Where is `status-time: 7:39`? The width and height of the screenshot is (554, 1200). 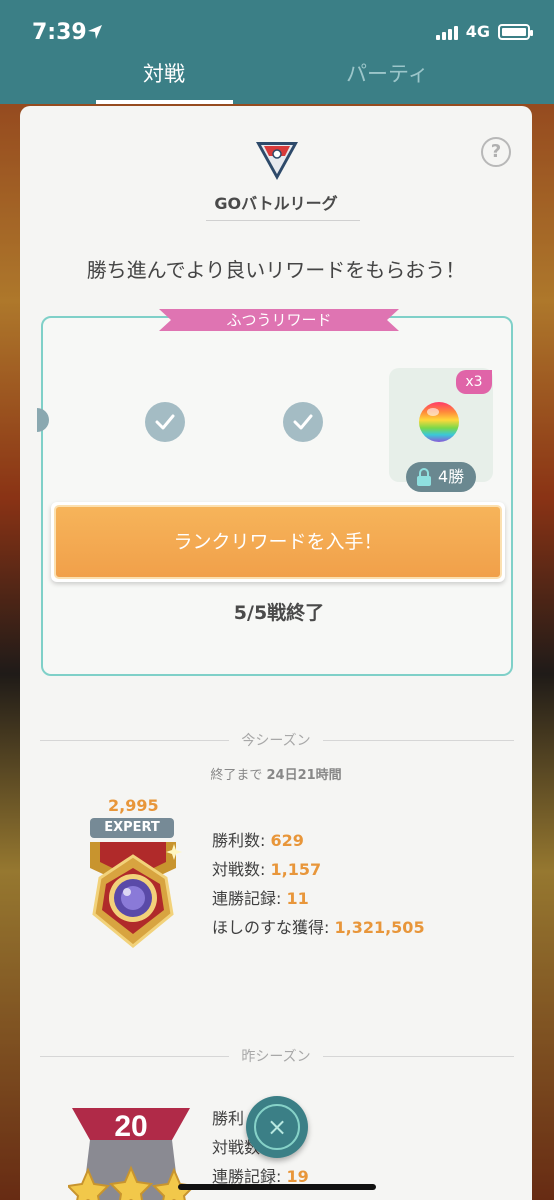 status-time: 7:39 is located at coordinates (59, 32).